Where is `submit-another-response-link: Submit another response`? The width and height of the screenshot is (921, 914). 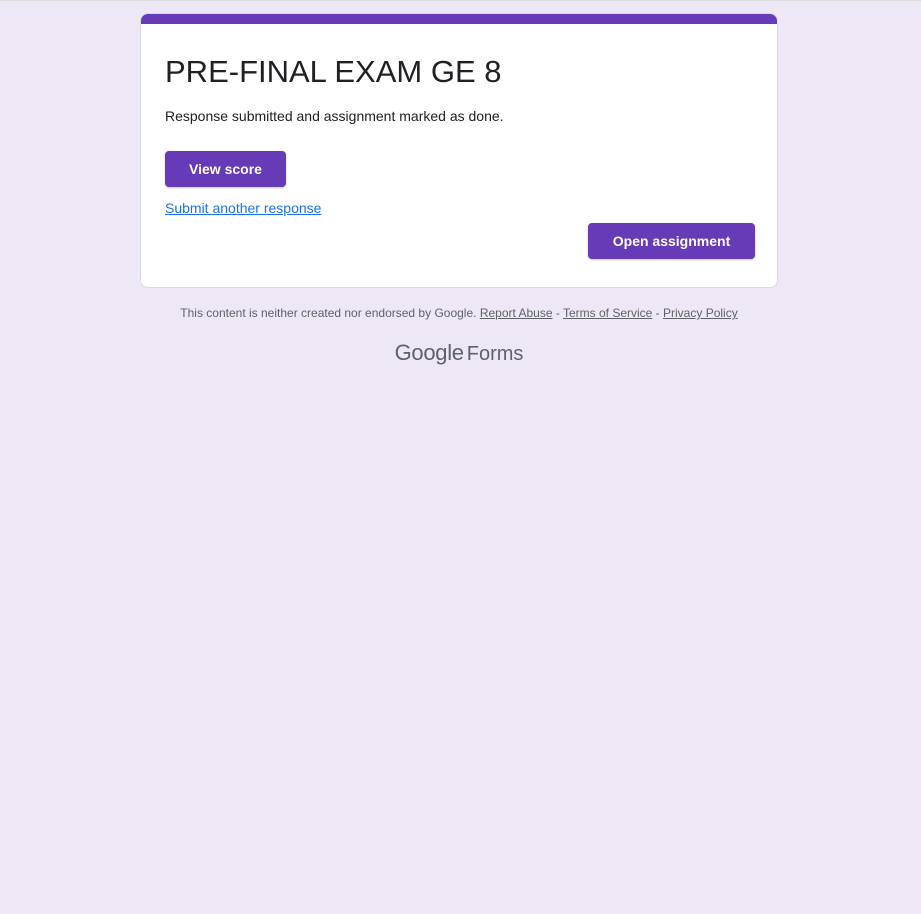
submit-another-response-link: Submit another response is located at coordinates (243, 208).